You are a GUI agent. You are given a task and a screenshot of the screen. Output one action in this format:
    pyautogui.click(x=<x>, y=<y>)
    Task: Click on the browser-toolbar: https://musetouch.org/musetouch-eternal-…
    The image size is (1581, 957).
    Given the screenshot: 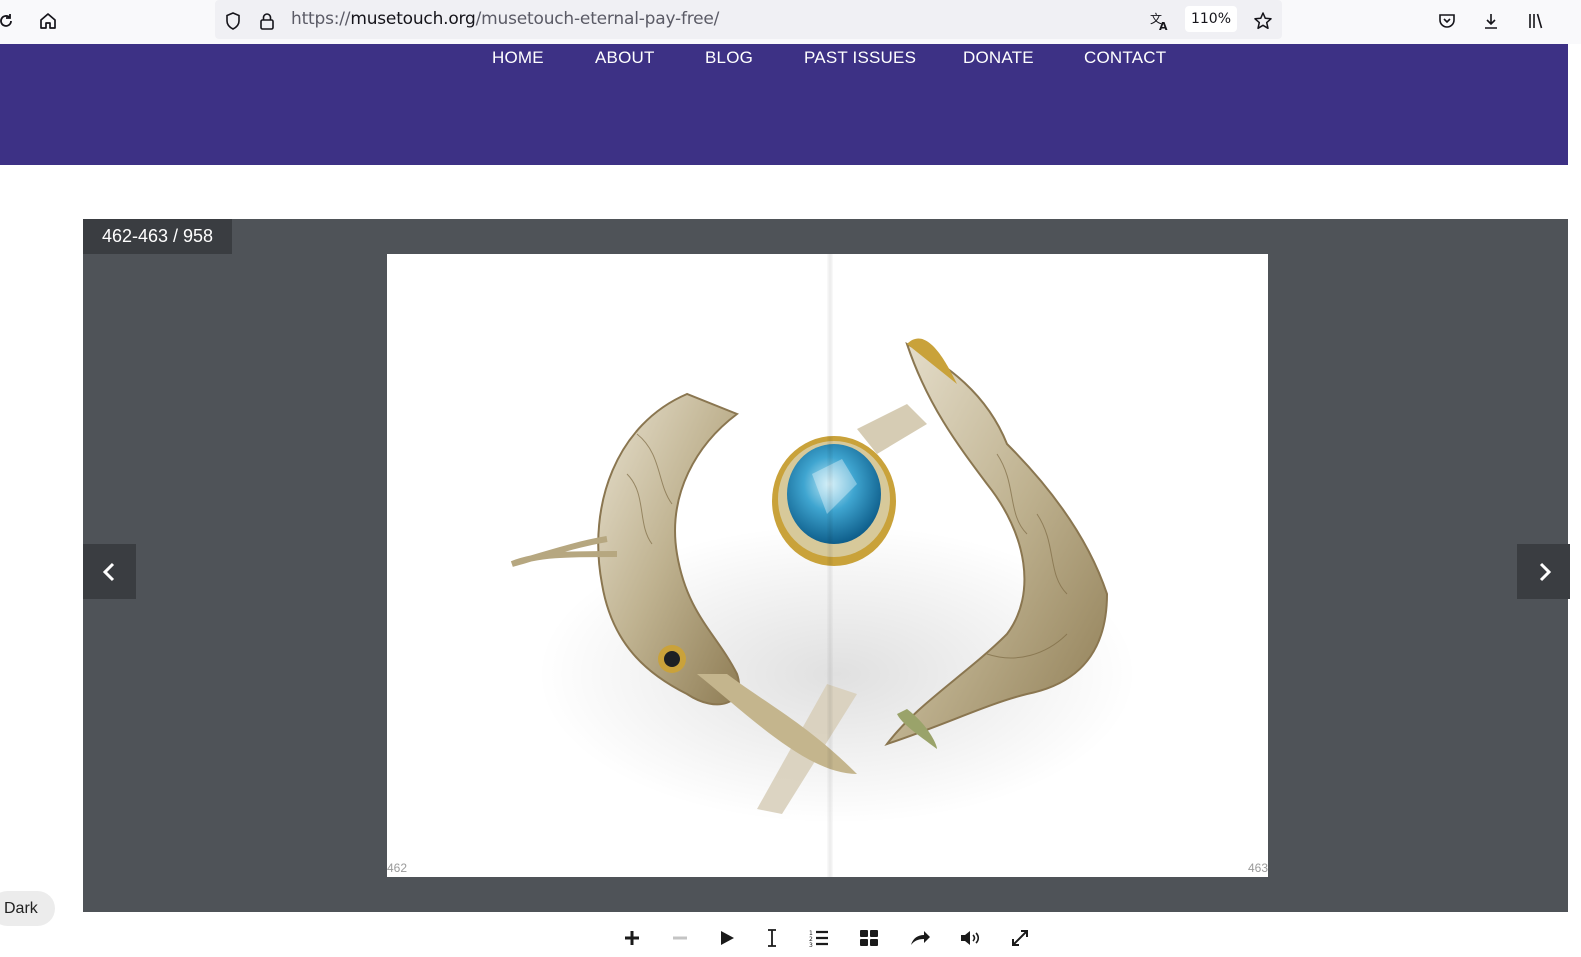 What is the action you would take?
    pyautogui.click(x=790, y=22)
    